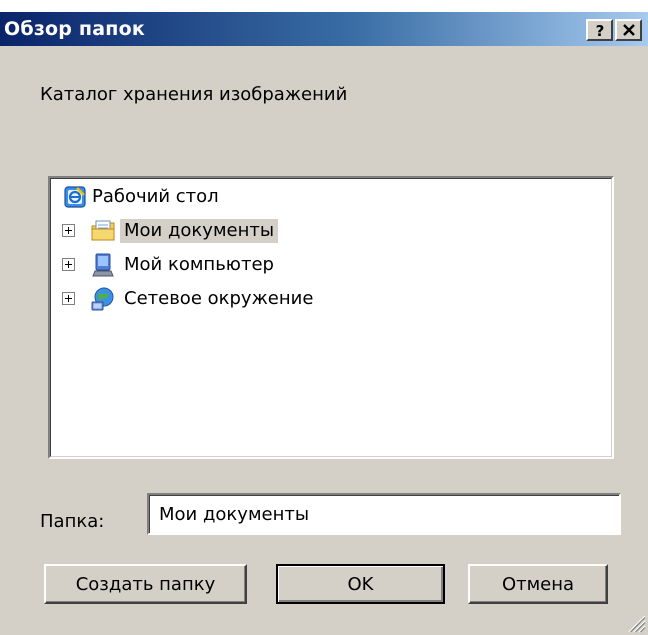 This screenshot has height=635, width=648. Describe the element at coordinates (324, 29) in the screenshot. I see `title-bar: Обзор папок ?` at that location.